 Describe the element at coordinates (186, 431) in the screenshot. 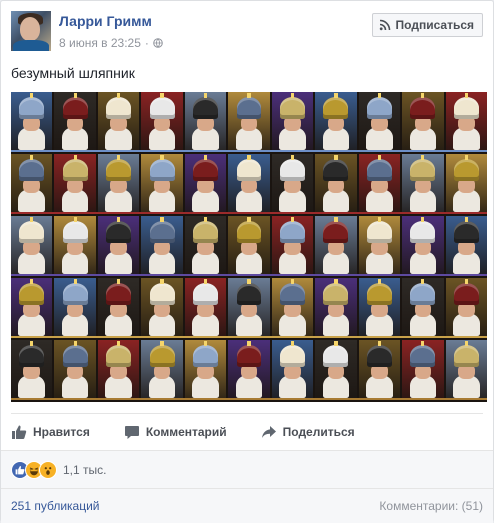

I see `comment-label: Комментарий` at that location.